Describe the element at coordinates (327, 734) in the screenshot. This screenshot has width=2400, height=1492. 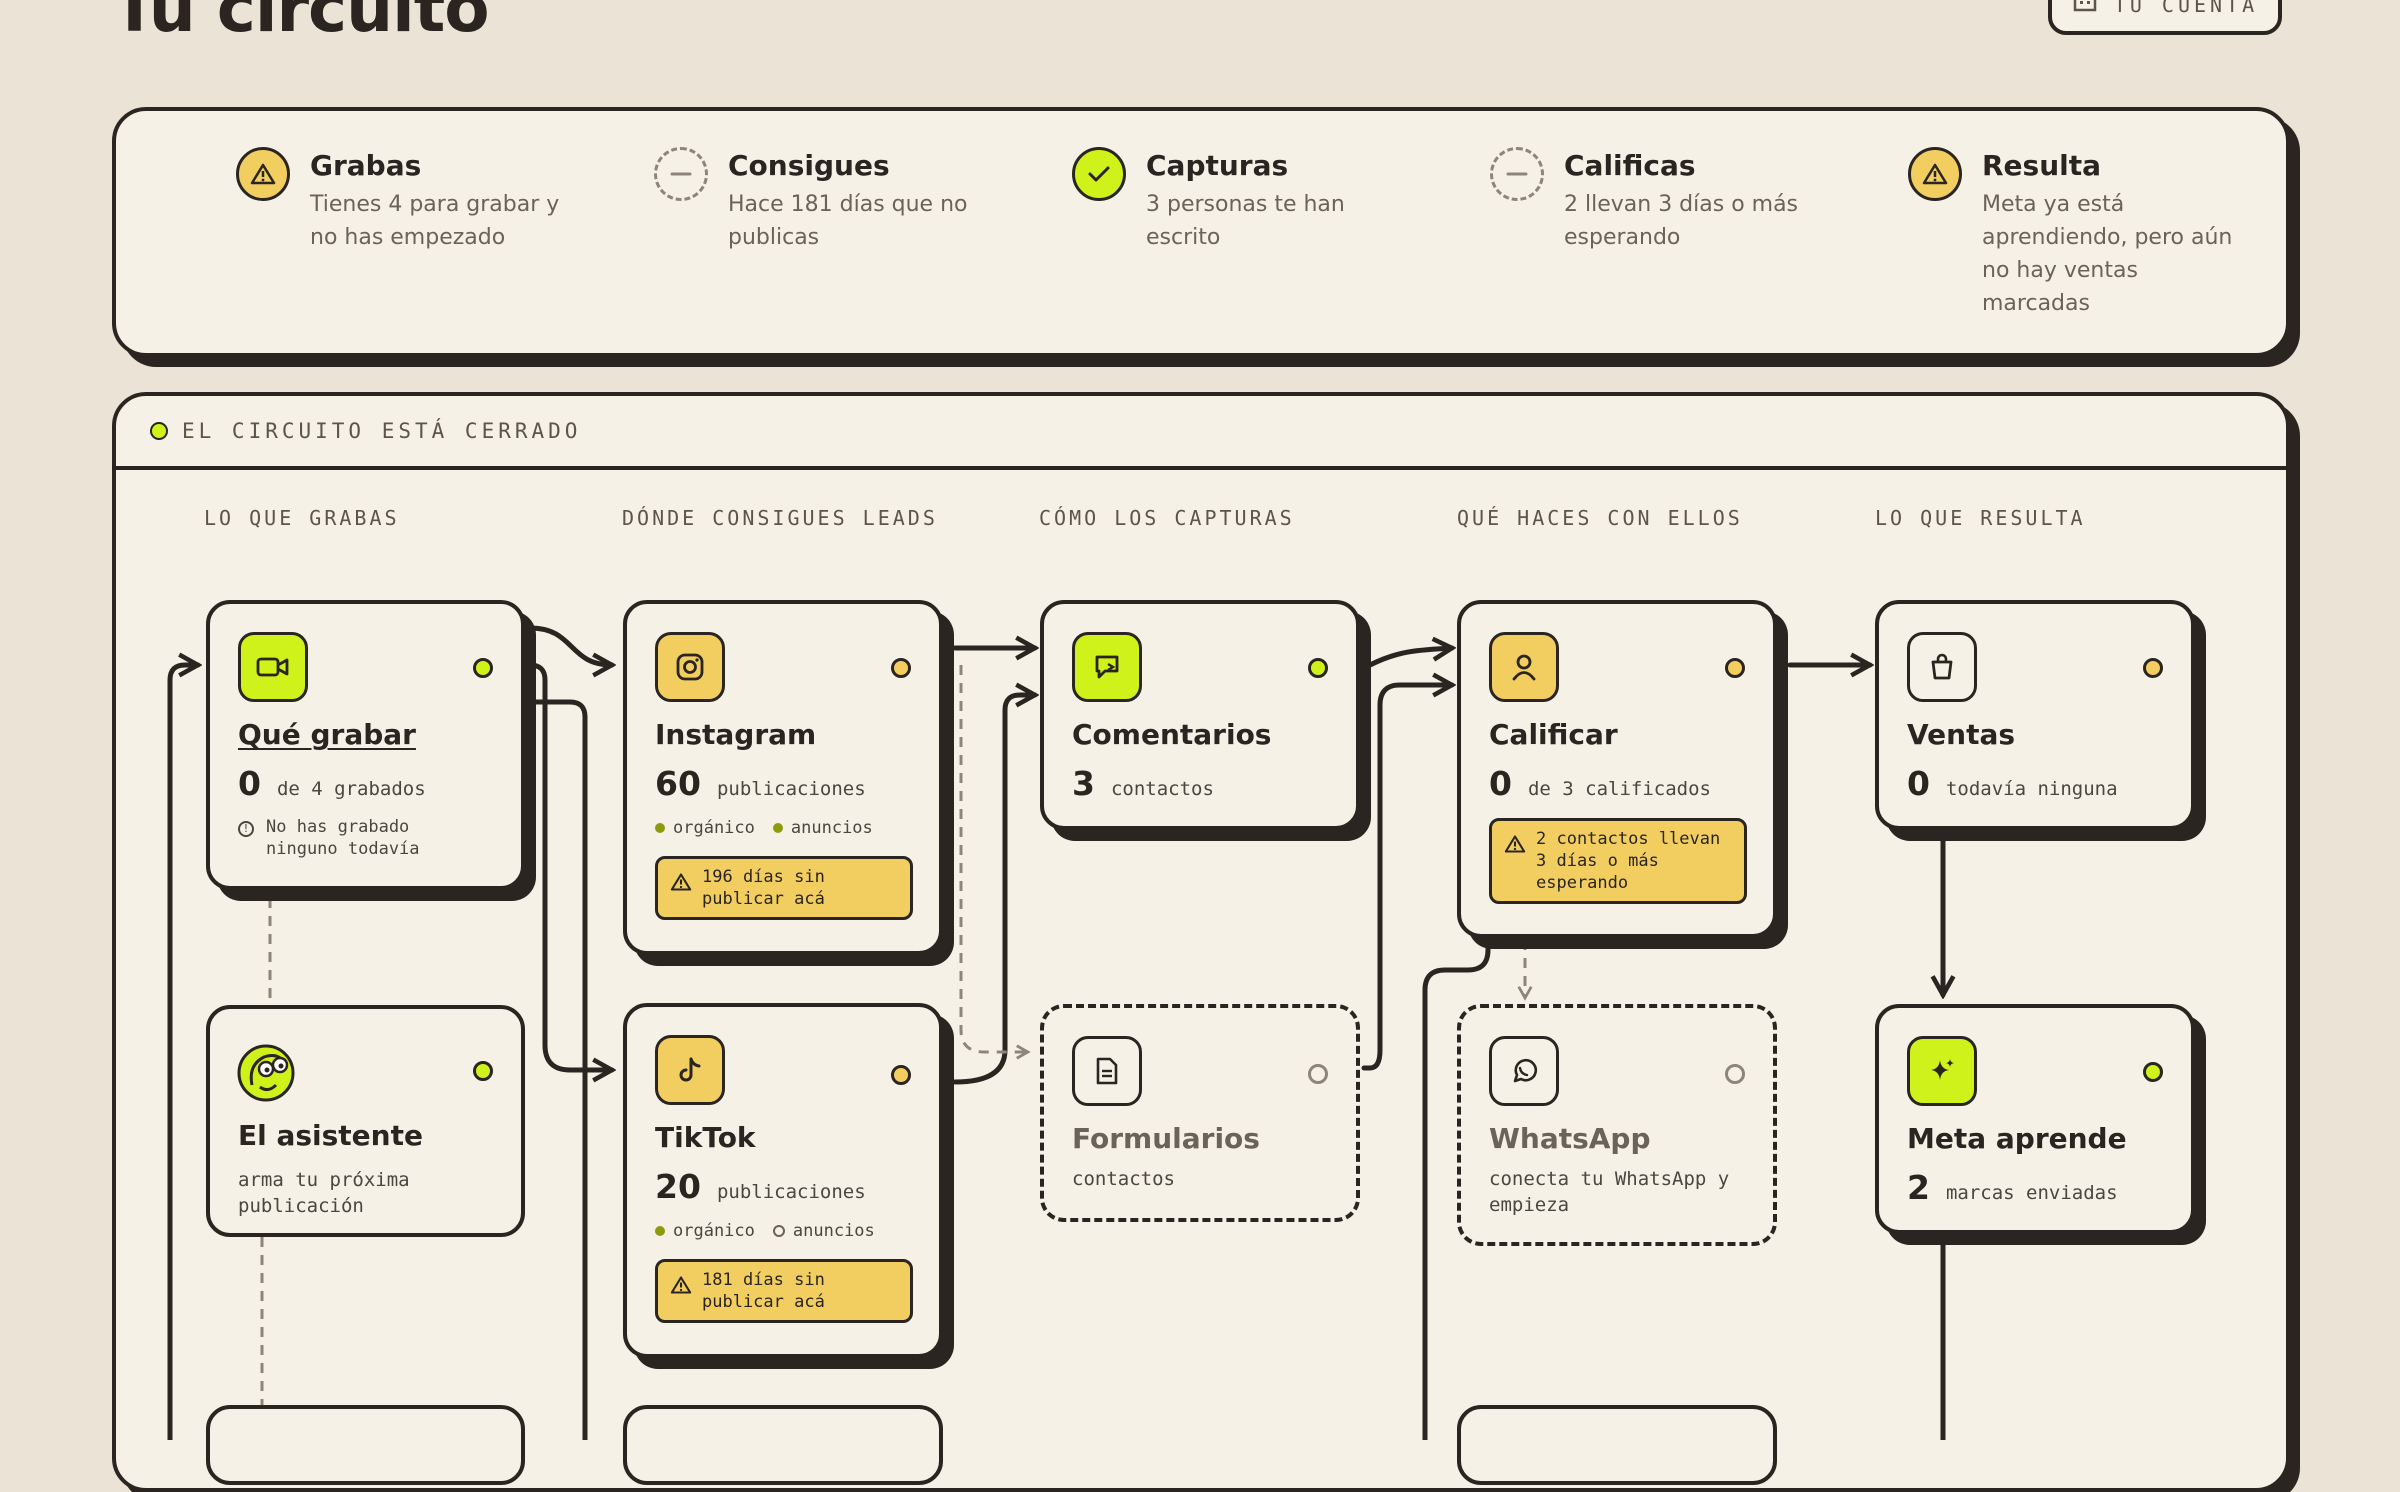
I see `node-title: Qué grabar` at that location.